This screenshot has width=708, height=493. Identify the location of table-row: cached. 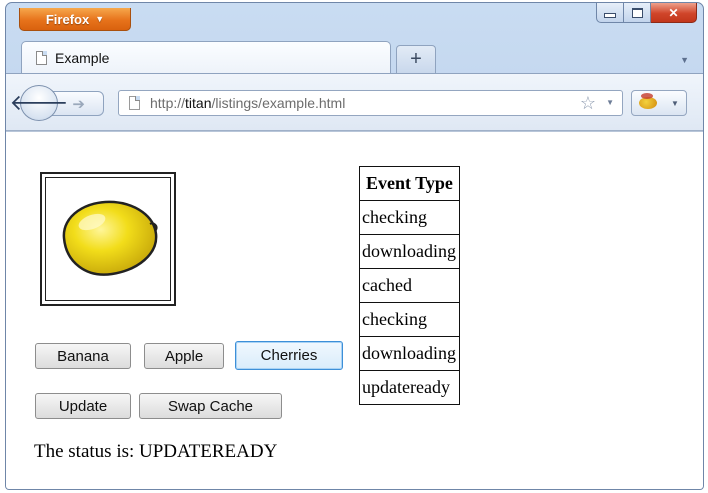
(409, 285).